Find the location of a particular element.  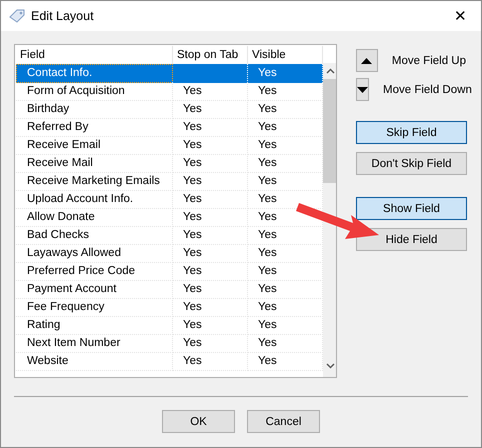

field-cell: Rating is located at coordinates (94, 325).